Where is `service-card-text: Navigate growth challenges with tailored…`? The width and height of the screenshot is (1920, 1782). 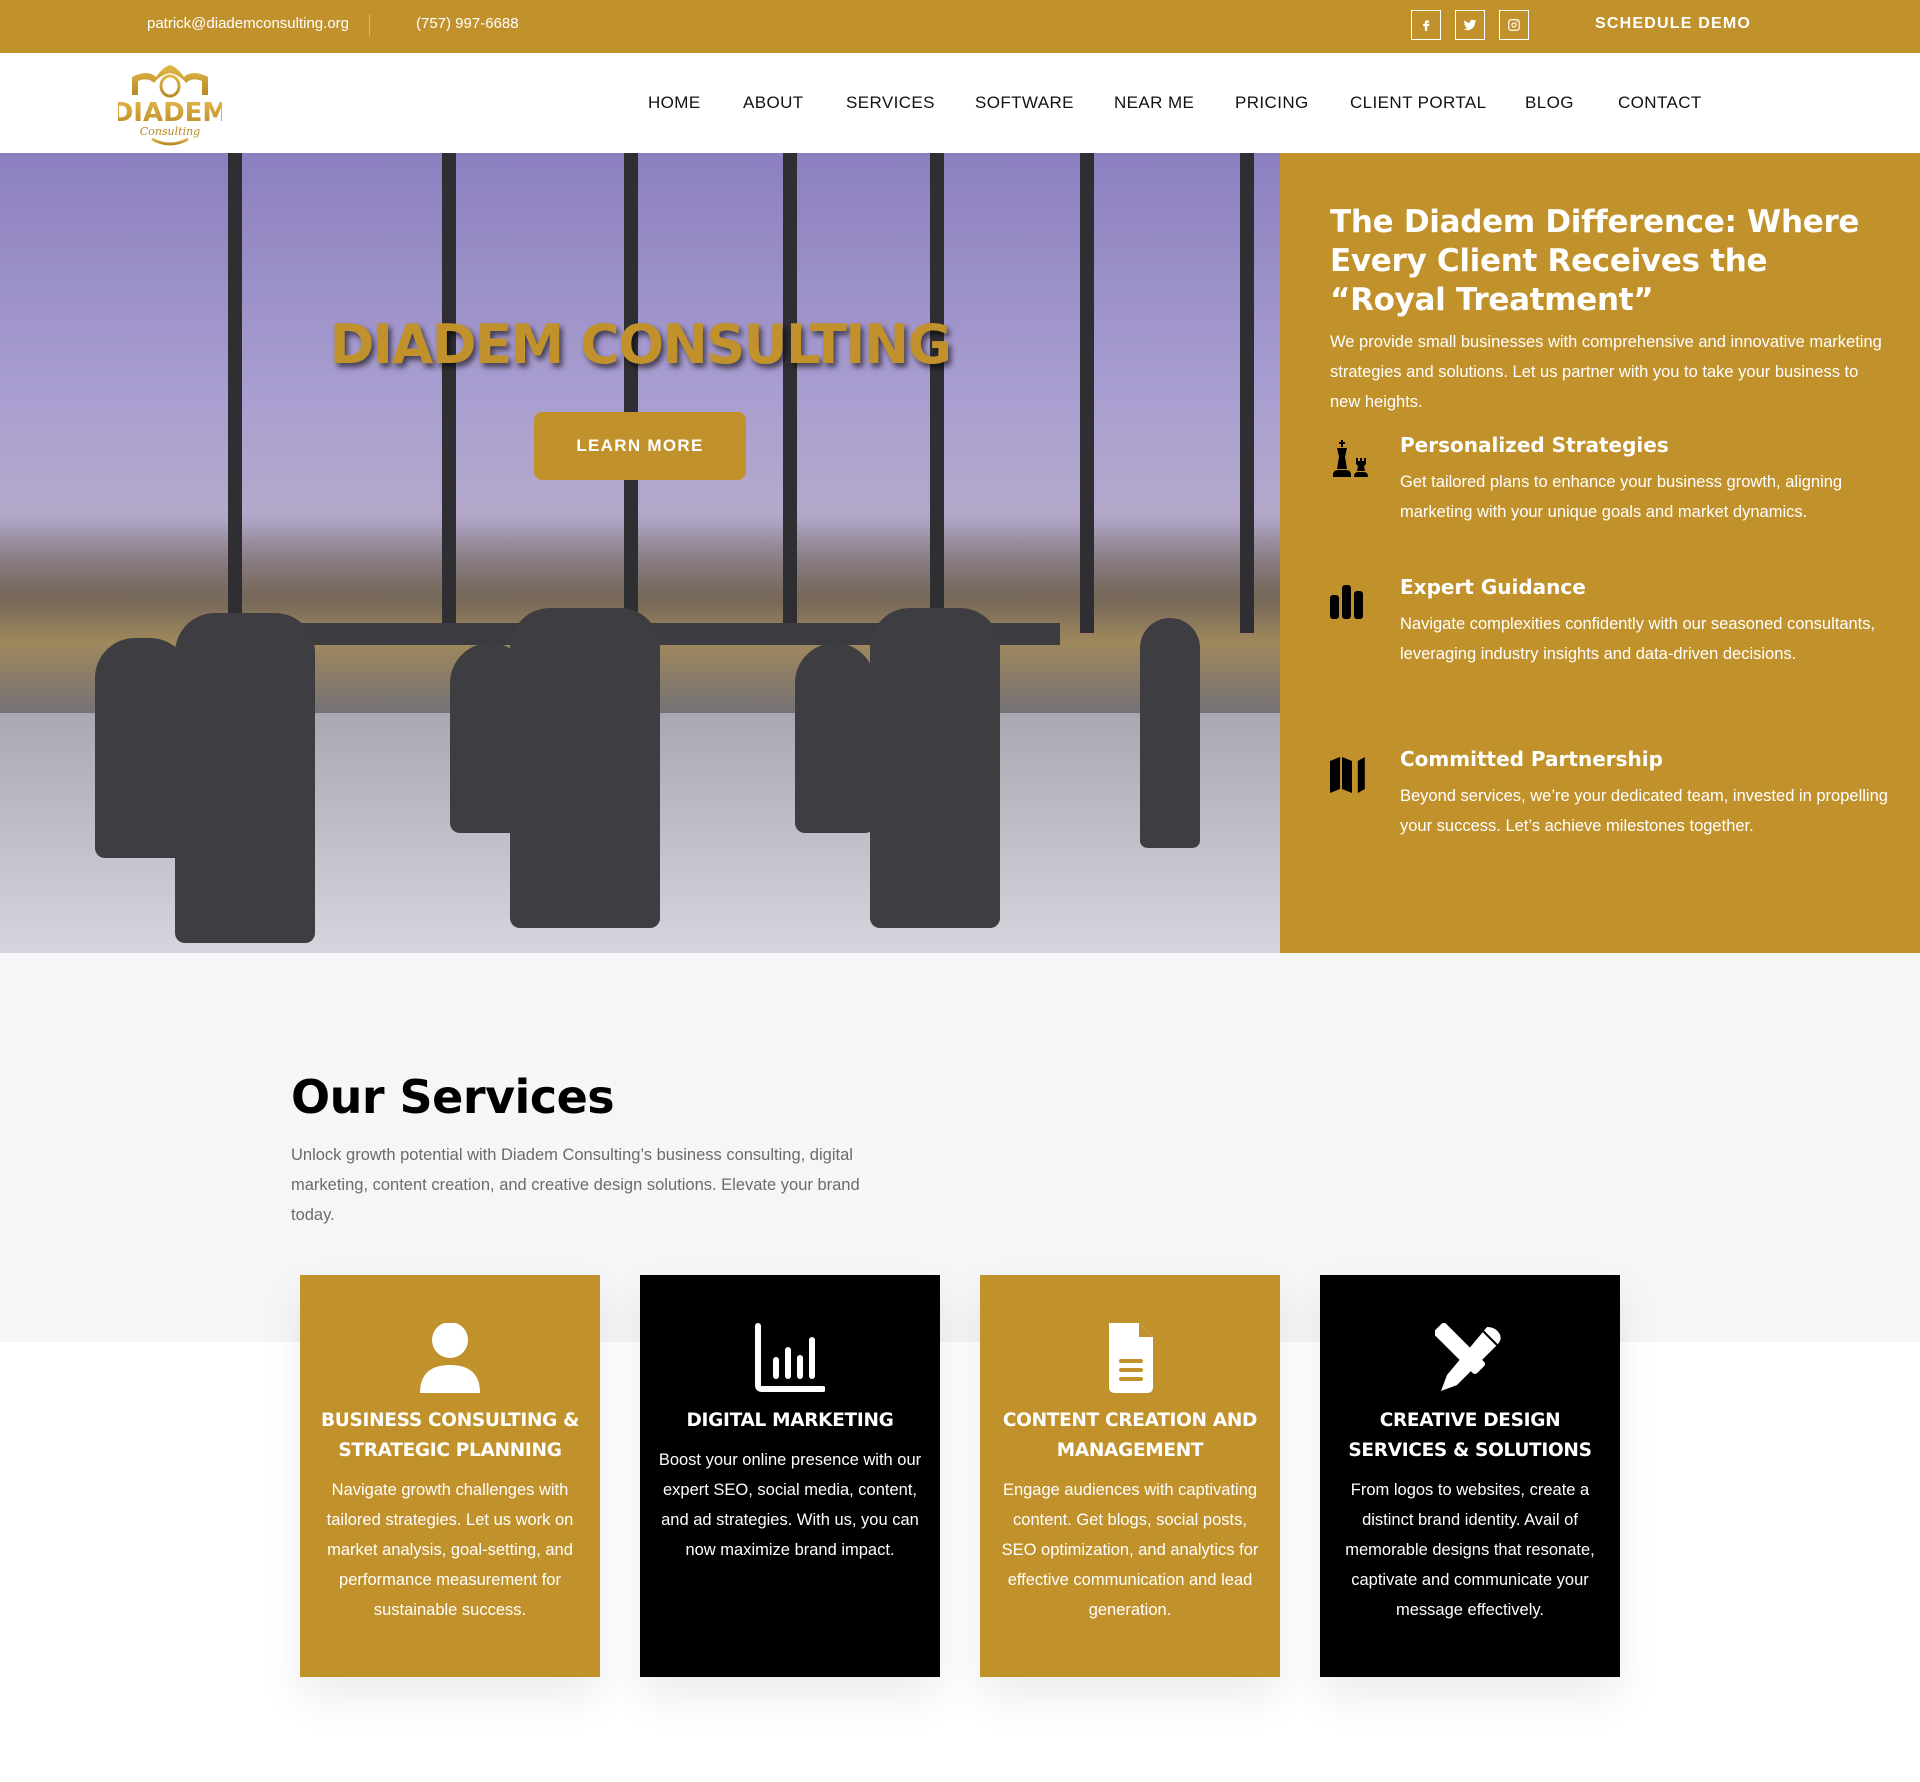 service-card-text: Navigate growth challenges with tailored… is located at coordinates (450, 1550).